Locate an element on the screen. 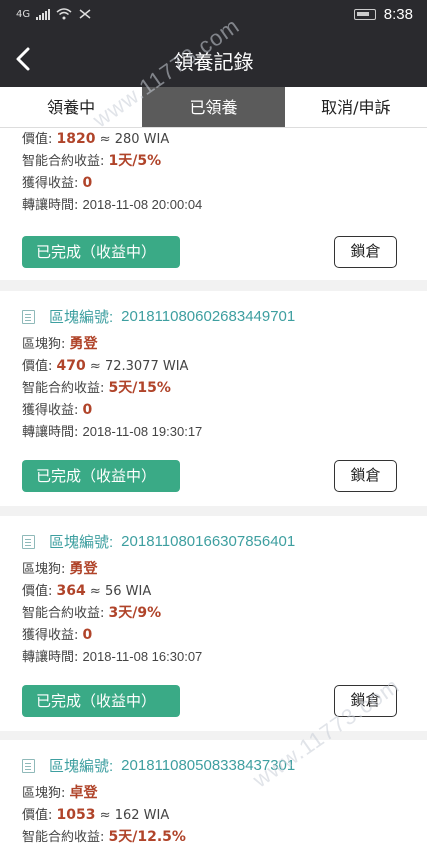 Image resolution: width=427 pixels, height=855 pixels. status-icons: 4G is located at coordinates (54, 14).